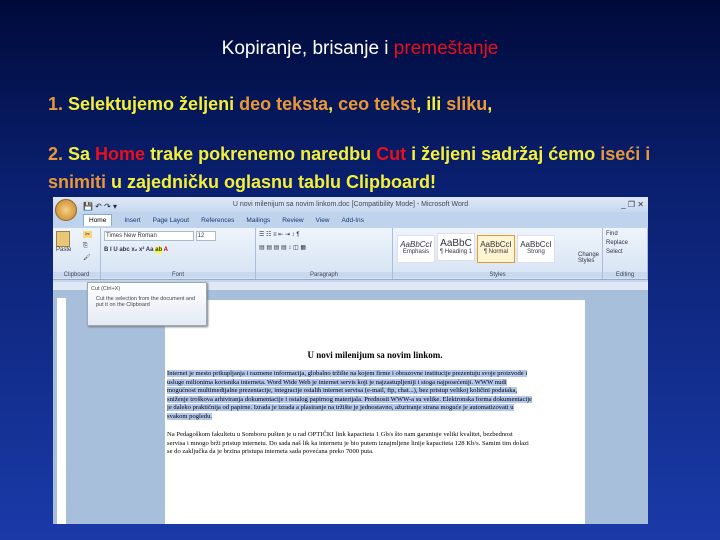 The width and height of the screenshot is (720, 540). Describe the element at coordinates (66, 210) in the screenshot. I see `office-button` at that location.